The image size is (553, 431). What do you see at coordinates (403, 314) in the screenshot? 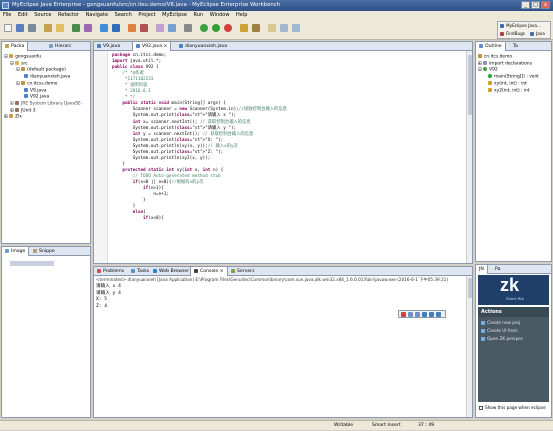
I see `terminate-icon` at bounding box center [403, 314].